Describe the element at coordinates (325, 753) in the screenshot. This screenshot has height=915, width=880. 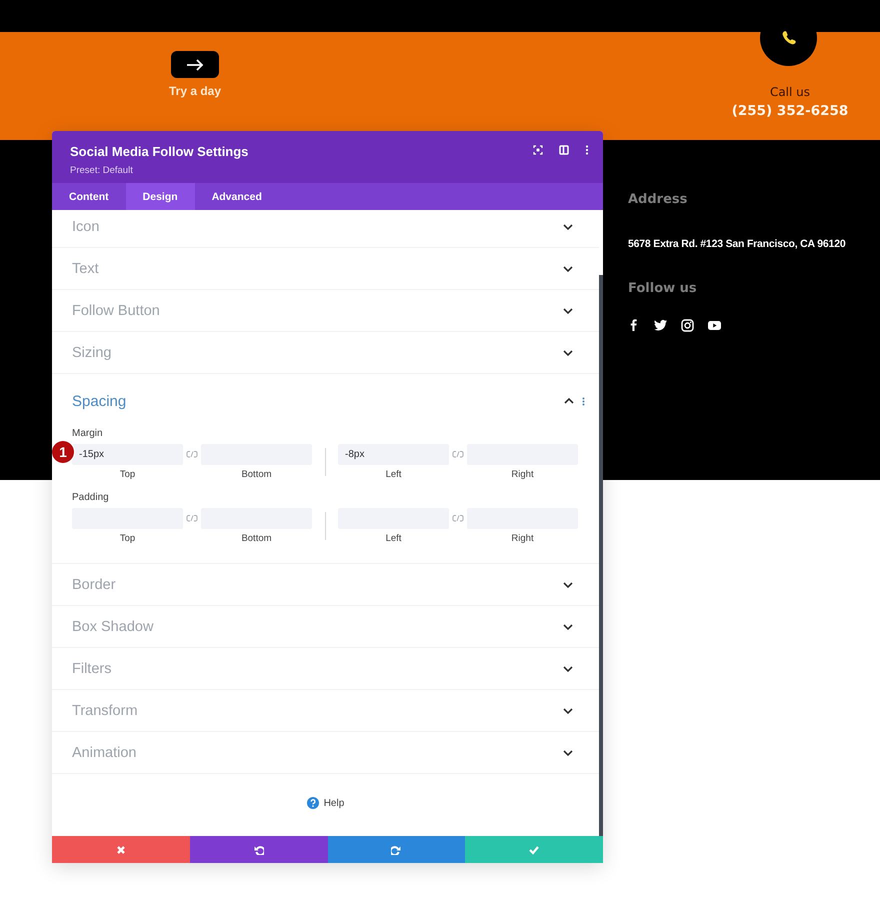
I see `section-header: Animation` at that location.